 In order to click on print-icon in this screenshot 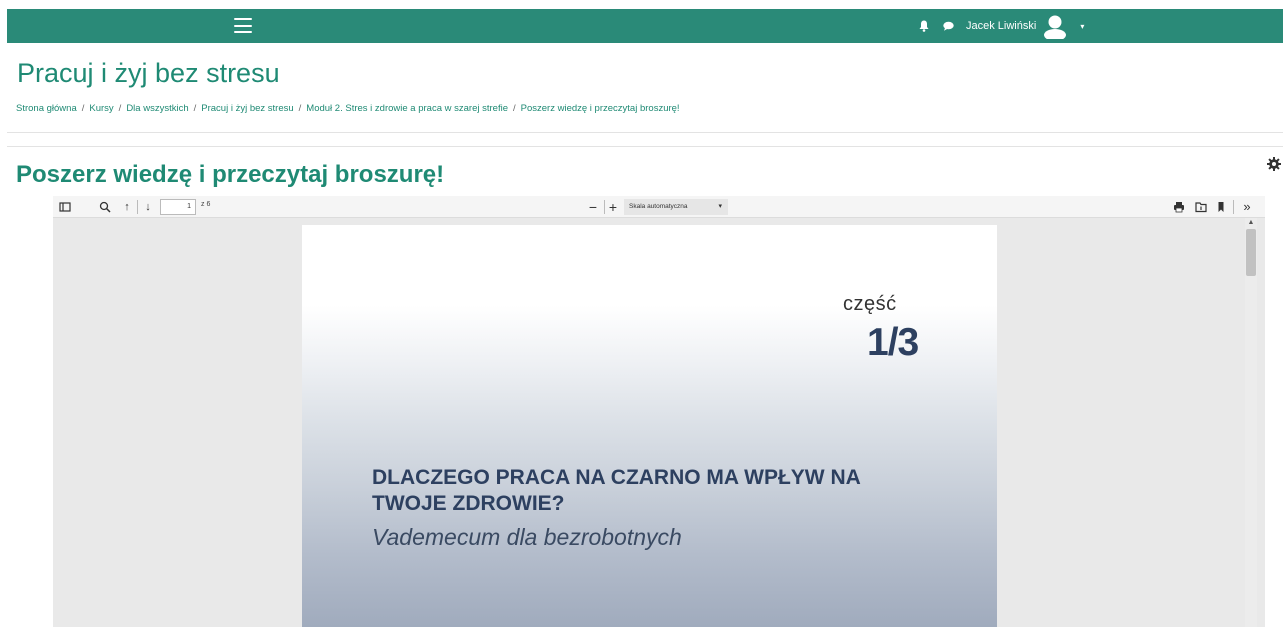, I will do `click(1179, 207)`.